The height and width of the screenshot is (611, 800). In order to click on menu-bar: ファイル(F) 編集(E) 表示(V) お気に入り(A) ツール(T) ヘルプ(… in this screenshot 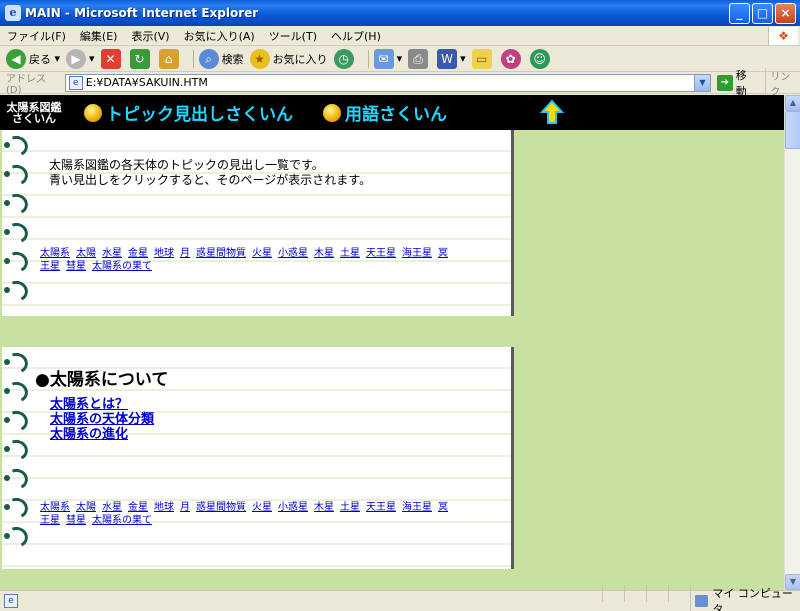, I will do `click(400, 36)`.